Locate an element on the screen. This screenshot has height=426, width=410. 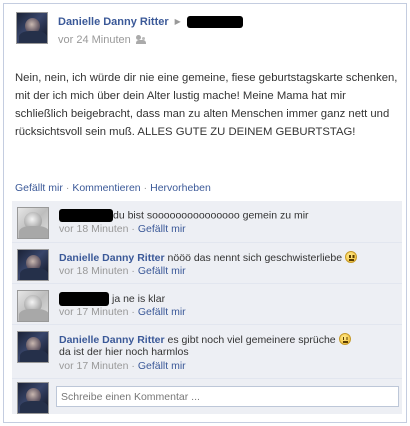
comment-composer is located at coordinates (207, 396).